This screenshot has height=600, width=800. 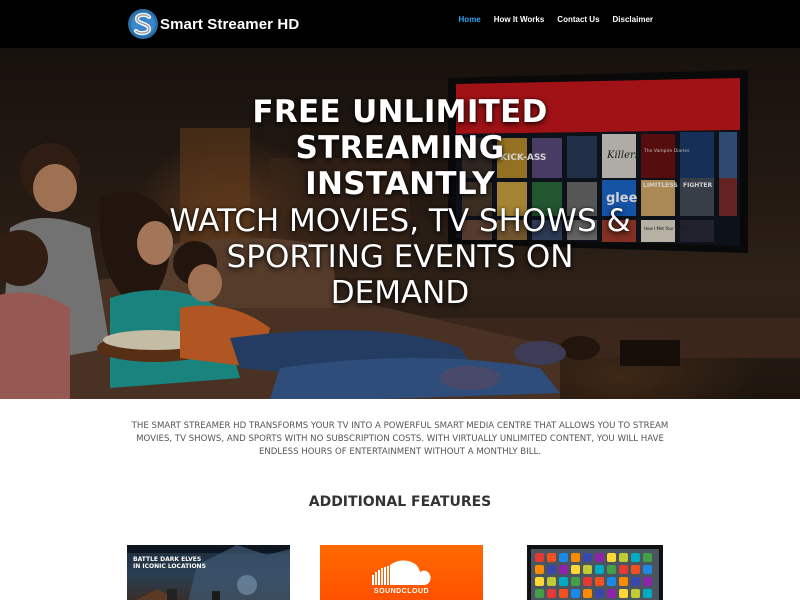 What do you see at coordinates (401, 591) in the screenshot?
I see `soundcloud-label: SOUNDCLOUD` at bounding box center [401, 591].